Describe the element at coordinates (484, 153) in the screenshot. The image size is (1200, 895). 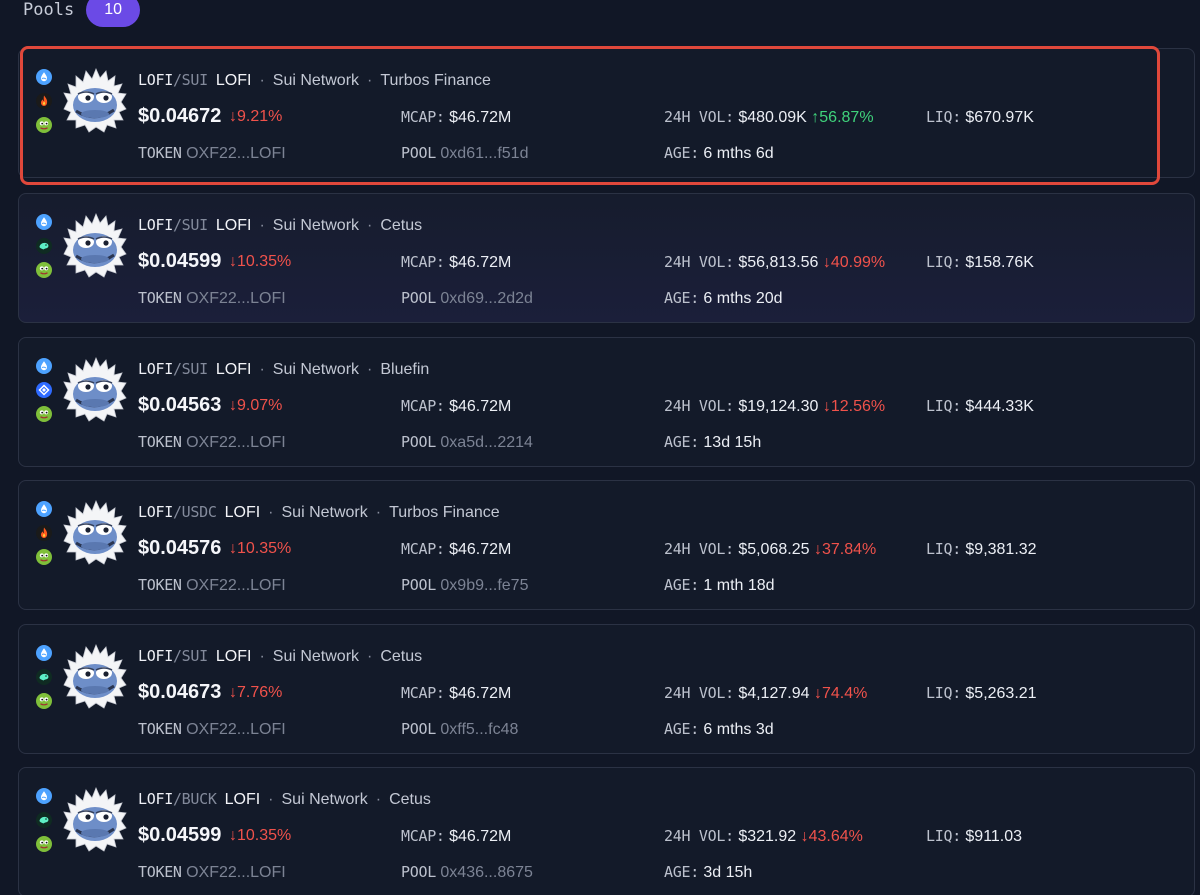
I see `pool-address-value: 0xd61...f51d` at that location.